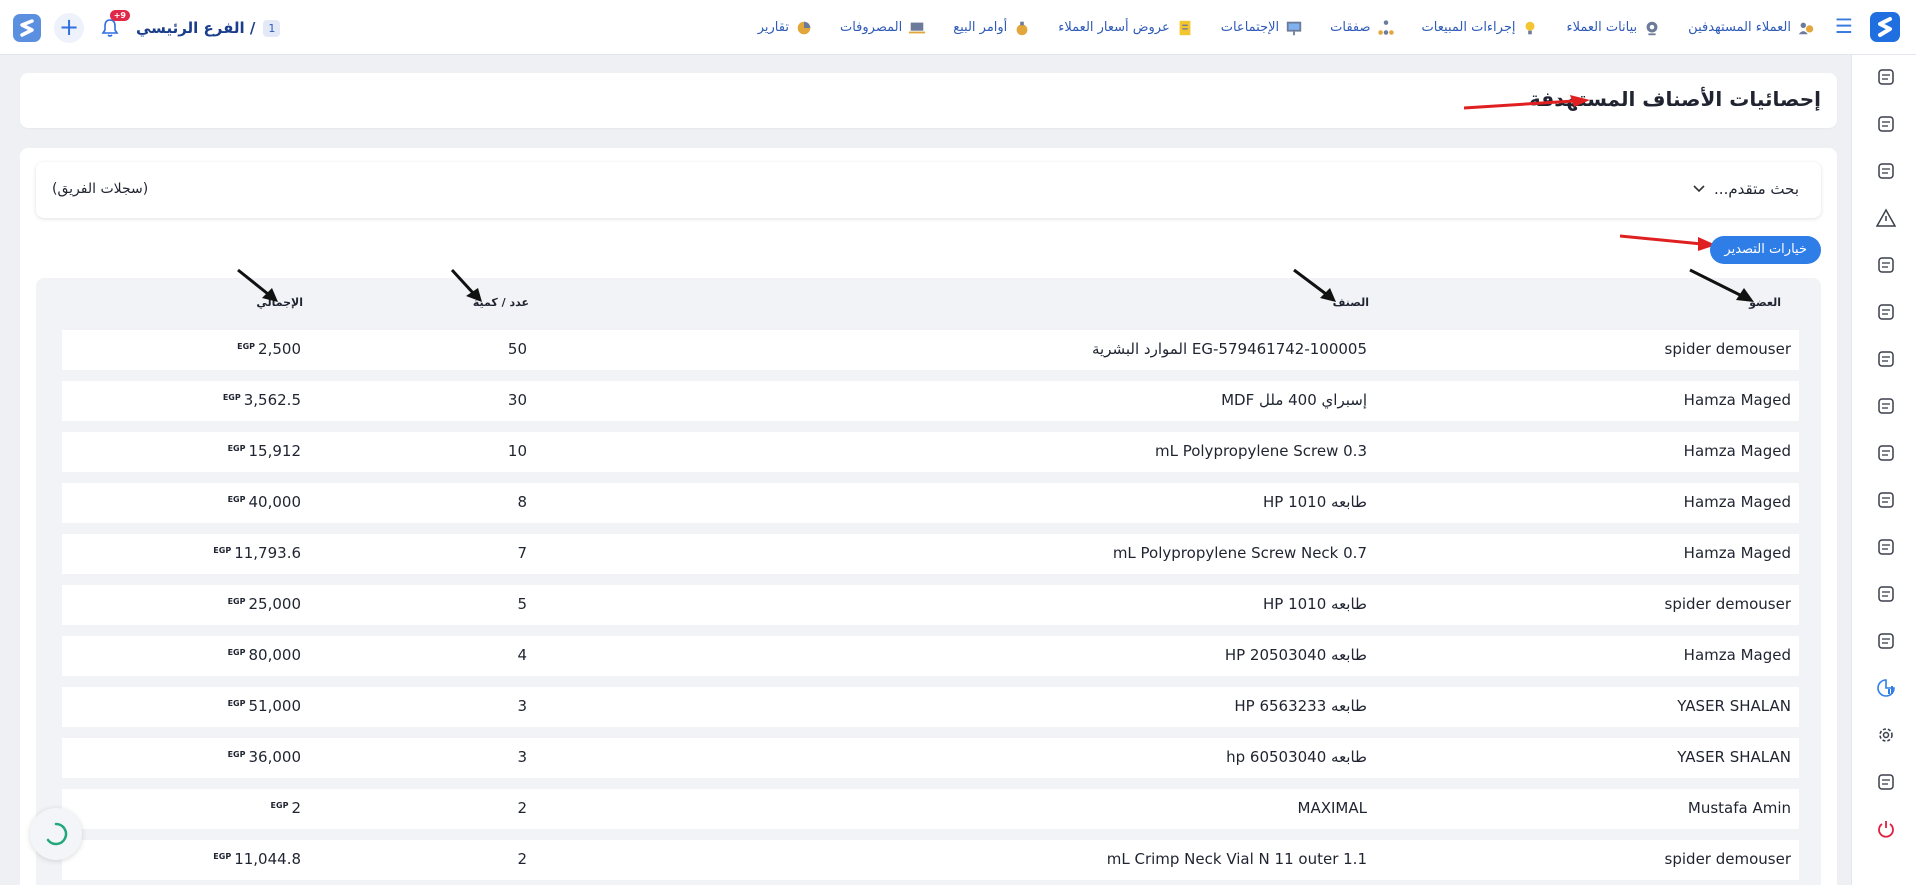  What do you see at coordinates (1886, 218) in the screenshot?
I see `warning-icon` at bounding box center [1886, 218].